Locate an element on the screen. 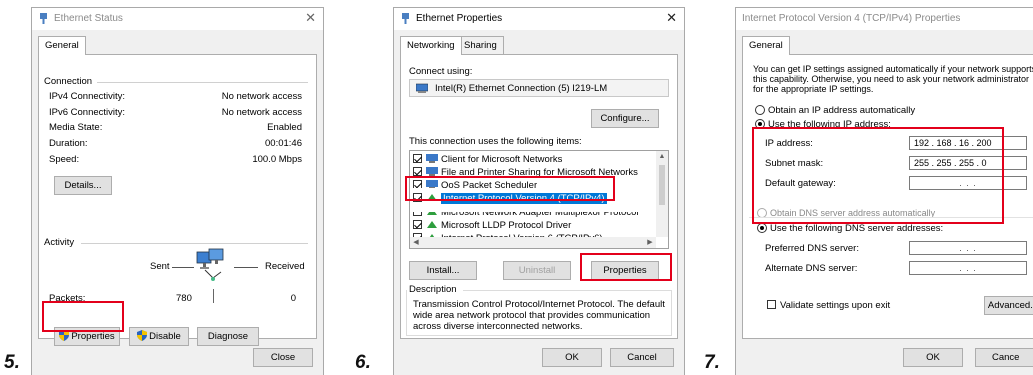  alternate-dns-input: . . . is located at coordinates (968, 268).